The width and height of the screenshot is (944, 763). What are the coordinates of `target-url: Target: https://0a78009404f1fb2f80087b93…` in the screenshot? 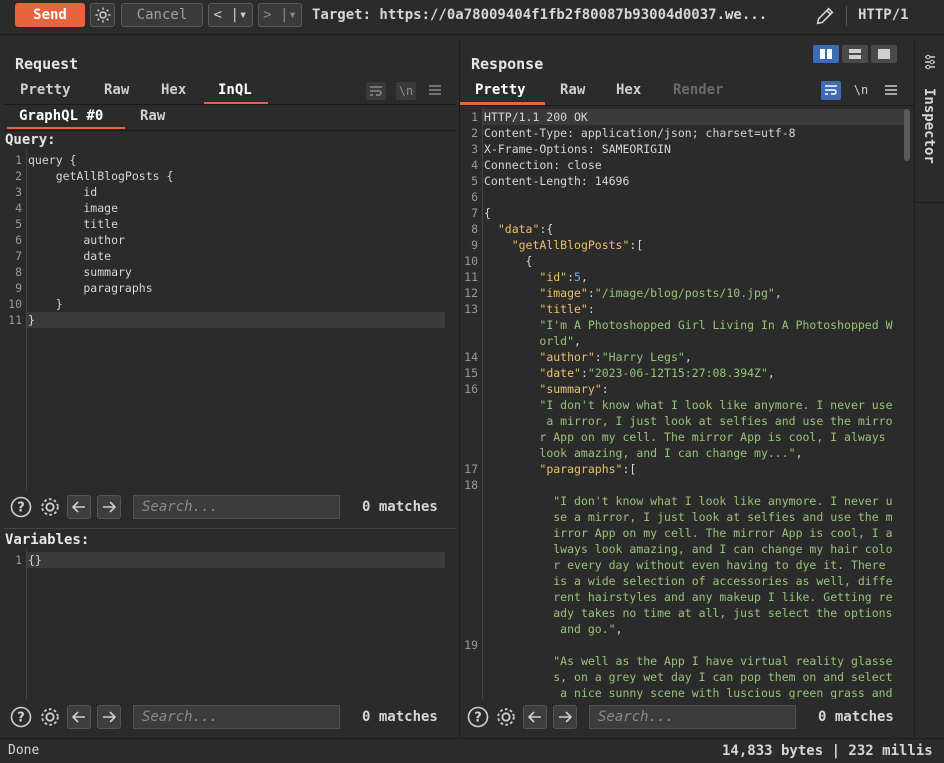 It's located at (539, 15).